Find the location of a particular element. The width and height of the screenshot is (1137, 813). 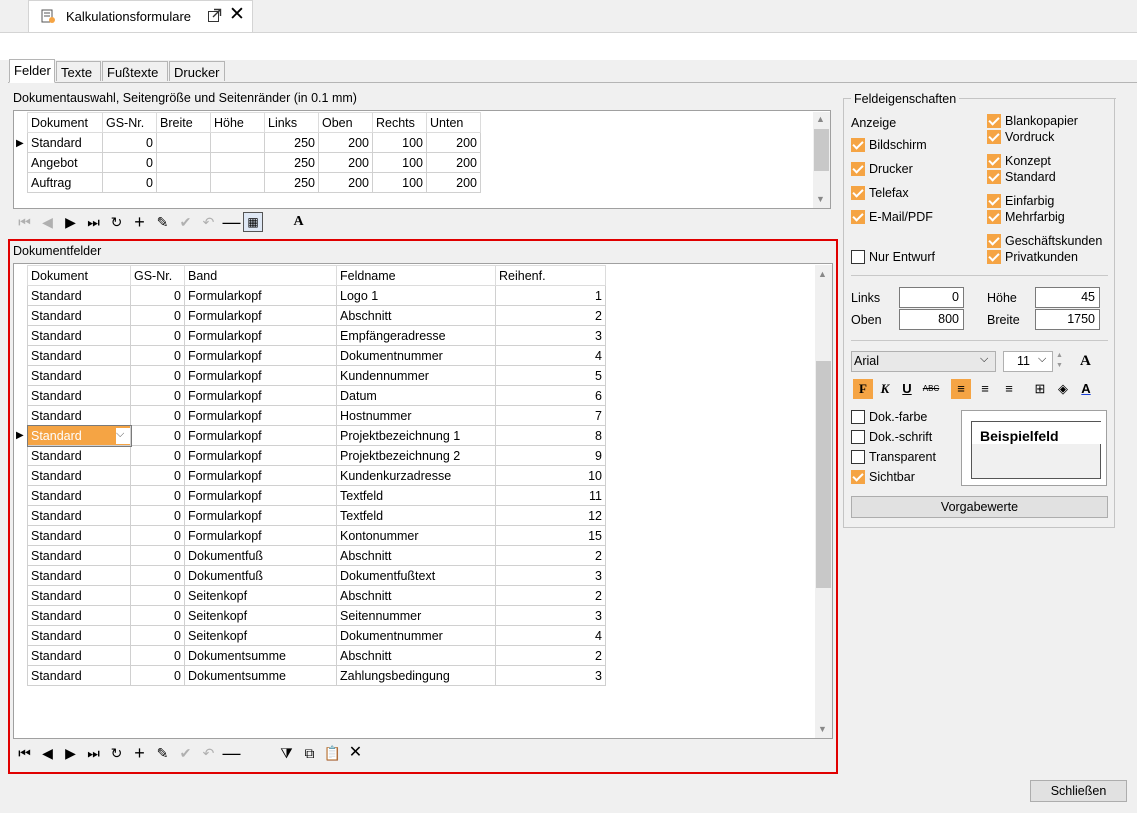

table-row: Standard 0 Formularkopf Logo 11 is located at coordinates (316, 295).